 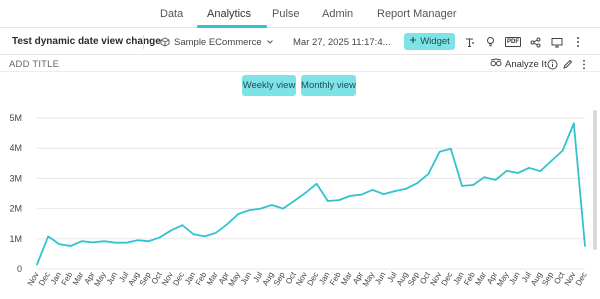 What do you see at coordinates (469, 42) in the screenshot?
I see `text-icon` at bounding box center [469, 42].